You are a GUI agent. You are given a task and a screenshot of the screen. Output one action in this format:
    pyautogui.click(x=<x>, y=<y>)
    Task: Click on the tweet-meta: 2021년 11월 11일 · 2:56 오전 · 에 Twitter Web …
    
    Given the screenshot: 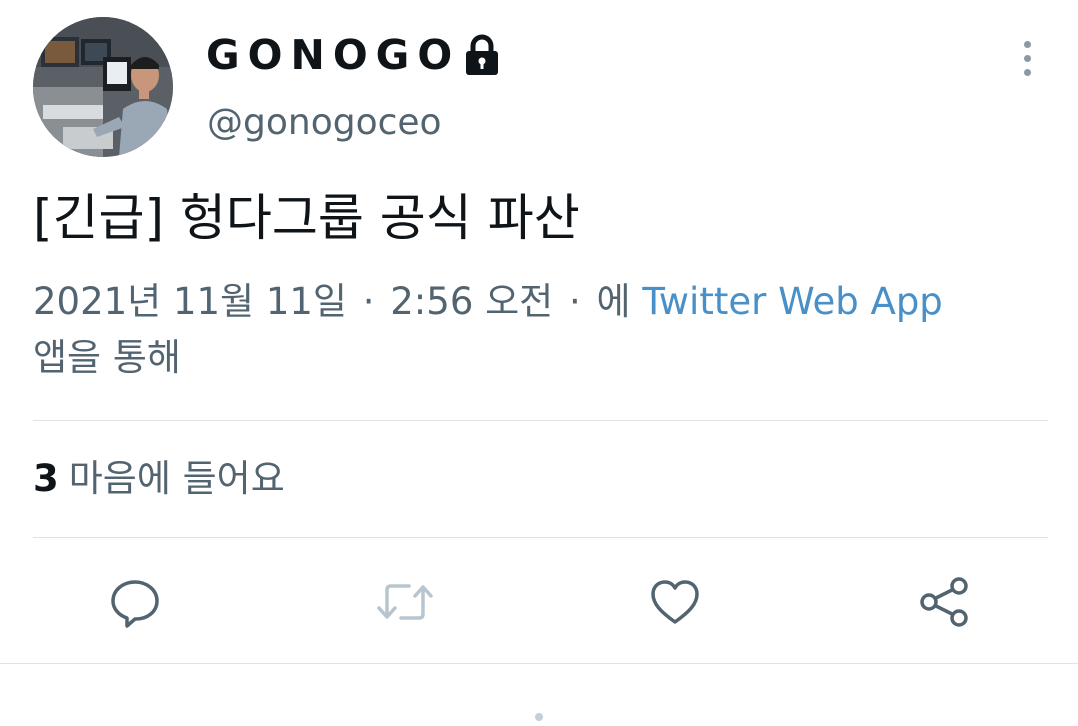 What is the action you would take?
    pyautogui.click(x=538, y=330)
    